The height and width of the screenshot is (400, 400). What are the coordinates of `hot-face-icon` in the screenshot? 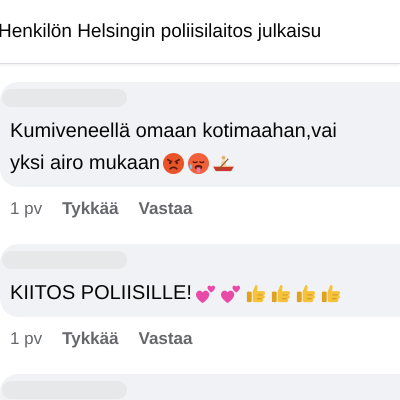 It's located at (198, 163).